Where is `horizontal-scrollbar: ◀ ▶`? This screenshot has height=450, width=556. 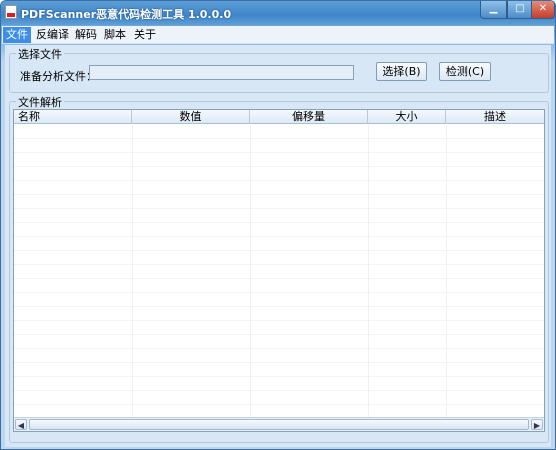
horizontal-scrollbar: ◀ ▶ is located at coordinates (279, 424).